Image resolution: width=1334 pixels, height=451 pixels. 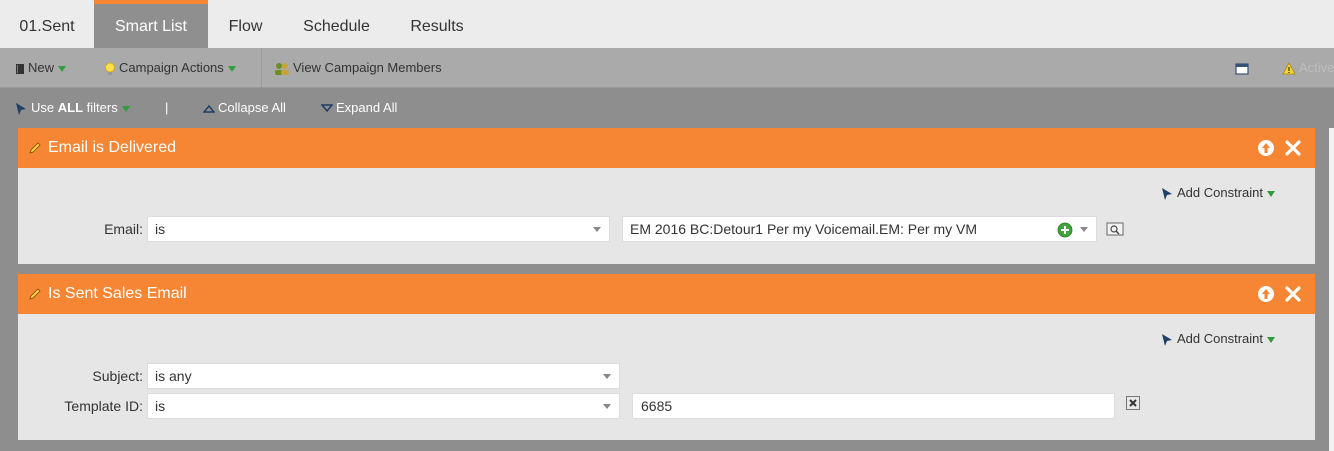 What do you see at coordinates (1065, 230) in the screenshot?
I see `add-icon` at bounding box center [1065, 230].